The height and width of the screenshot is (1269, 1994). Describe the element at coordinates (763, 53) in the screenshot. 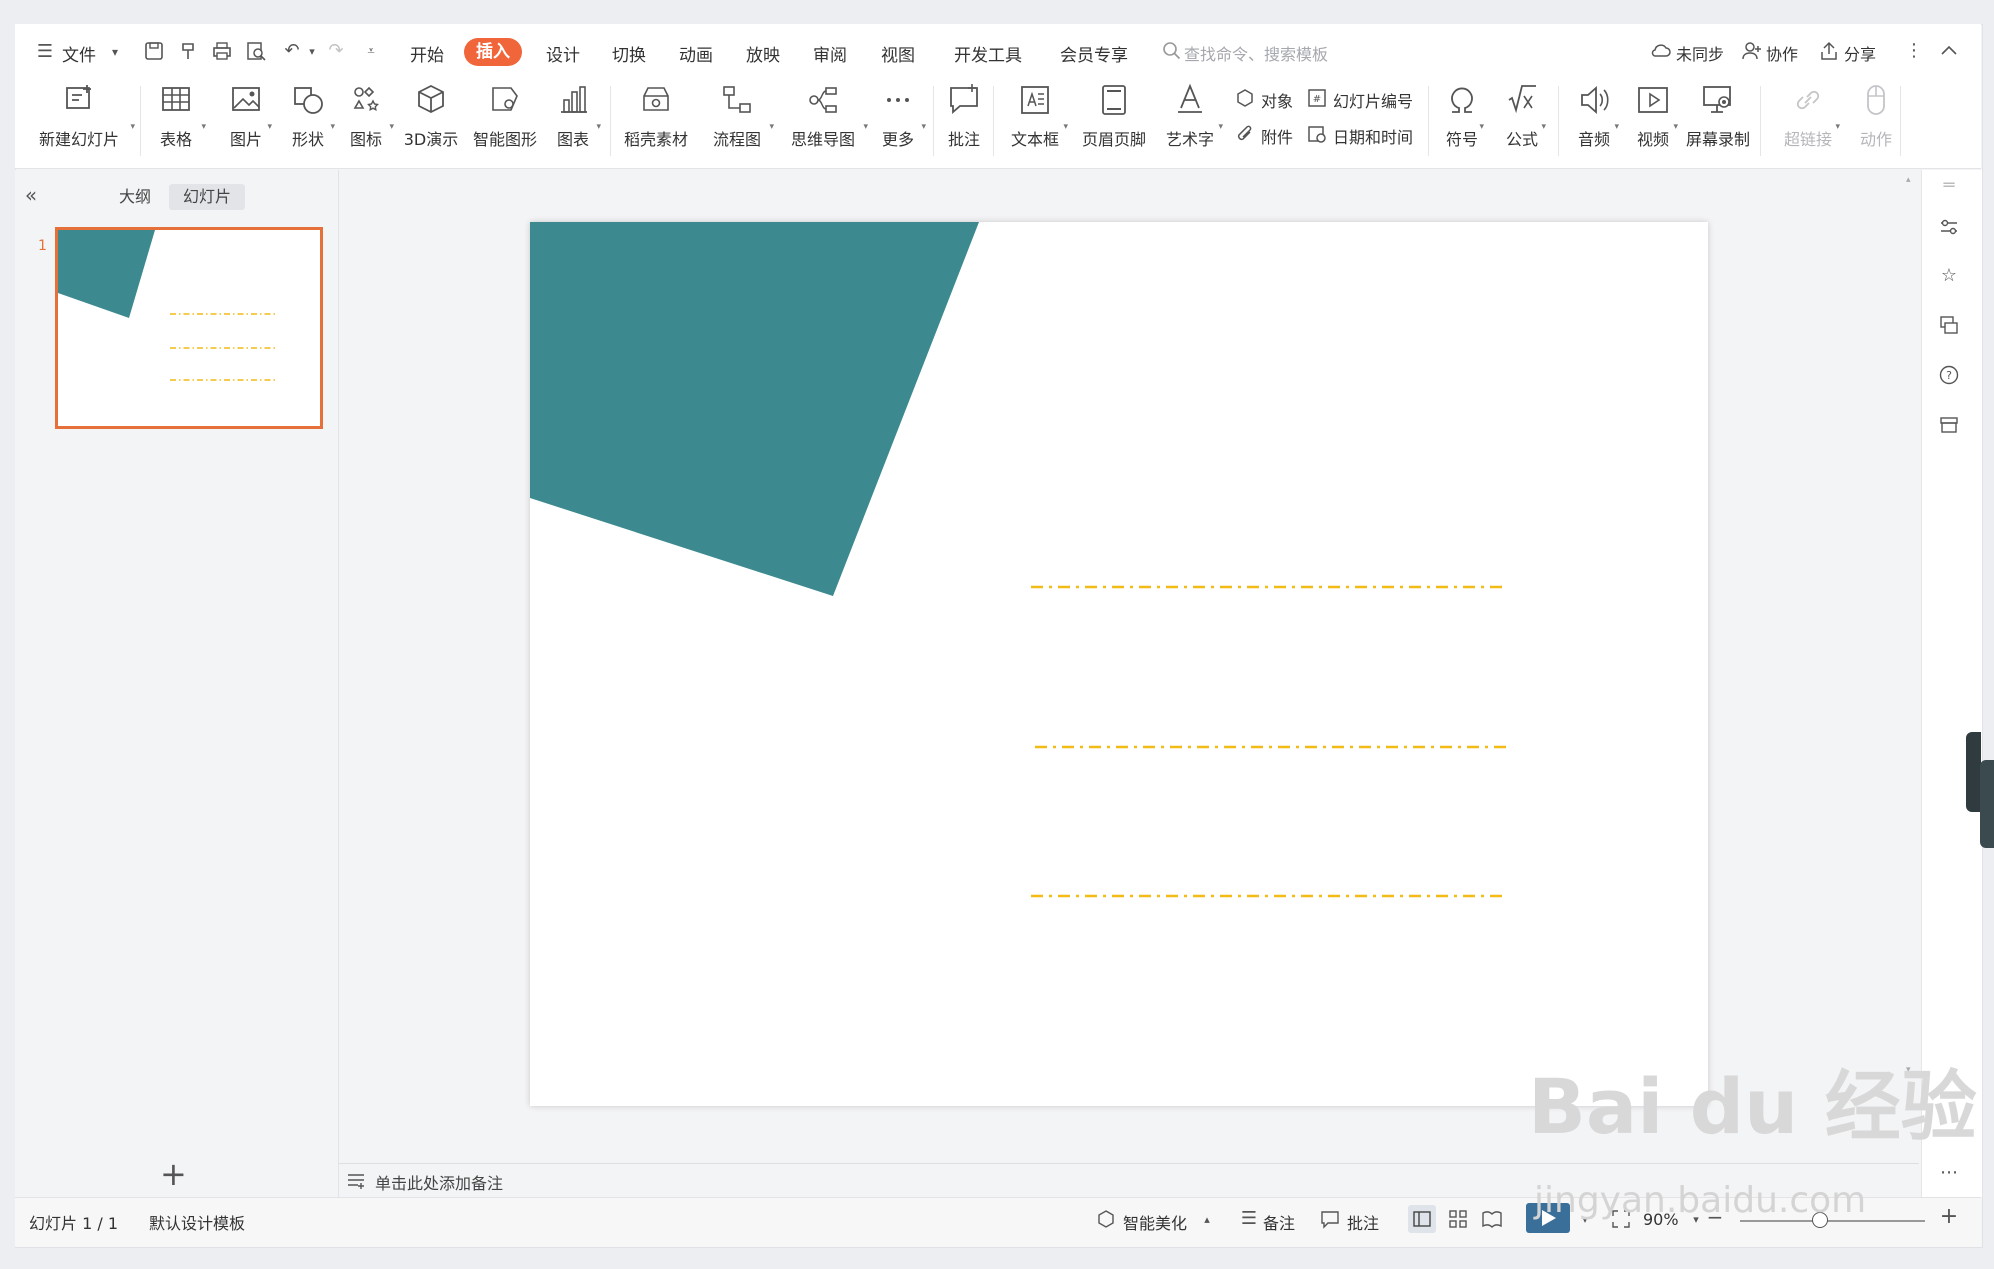

I see `tab-slideshow: 放映` at that location.